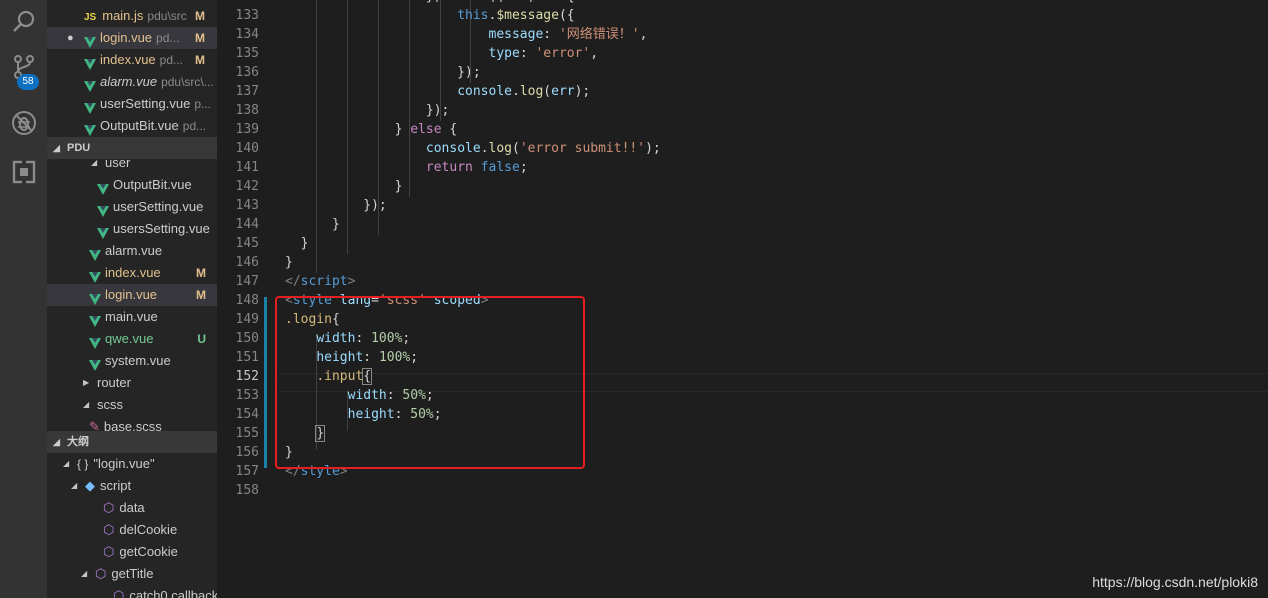 The image size is (1268, 598). Describe the element at coordinates (108, 486) in the screenshot. I see `outline-entry: ◆ script` at that location.